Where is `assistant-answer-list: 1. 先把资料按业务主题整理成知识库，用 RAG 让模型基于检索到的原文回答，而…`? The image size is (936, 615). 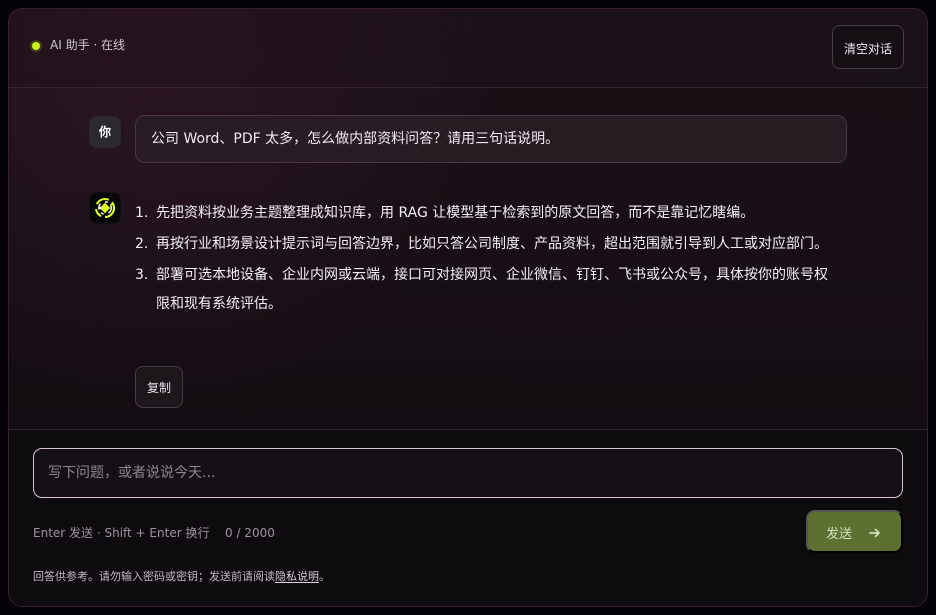
assistant-answer-list: 1. 先把资料按业务主题整理成知识库，用 RAG 让模型基于检索到的原文回答，而… is located at coordinates (488, 260).